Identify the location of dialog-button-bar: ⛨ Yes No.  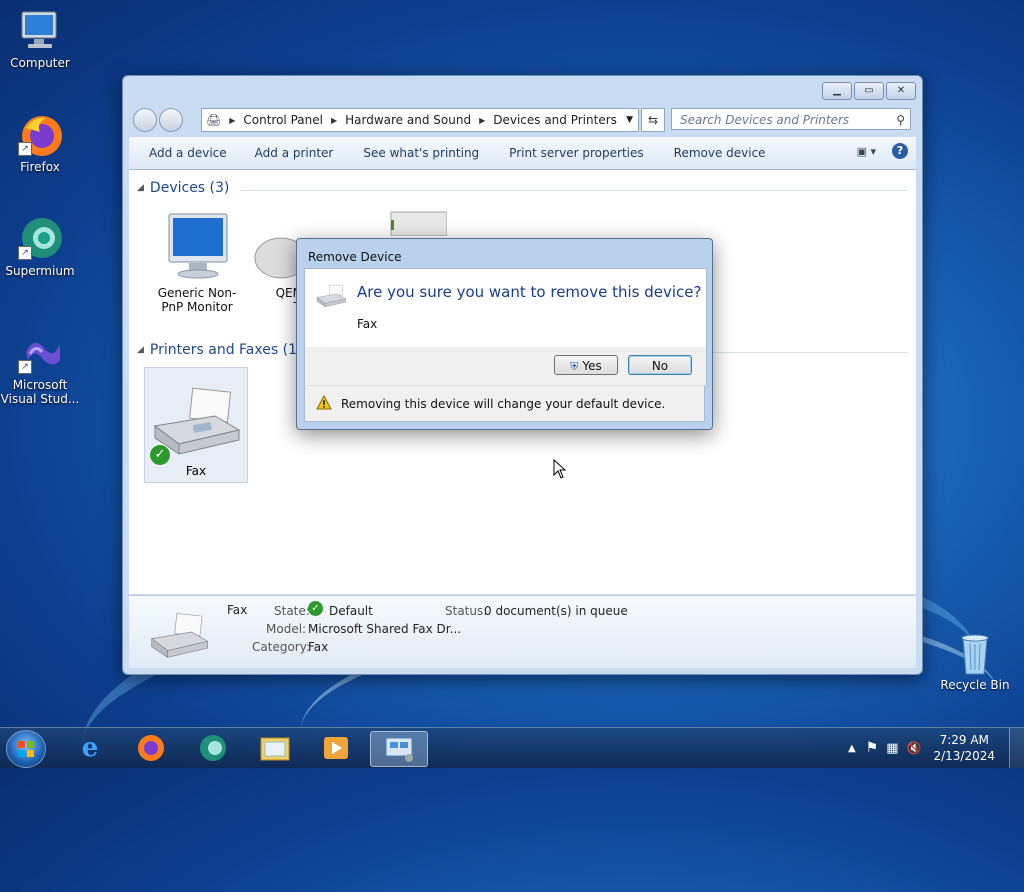
(505, 366).